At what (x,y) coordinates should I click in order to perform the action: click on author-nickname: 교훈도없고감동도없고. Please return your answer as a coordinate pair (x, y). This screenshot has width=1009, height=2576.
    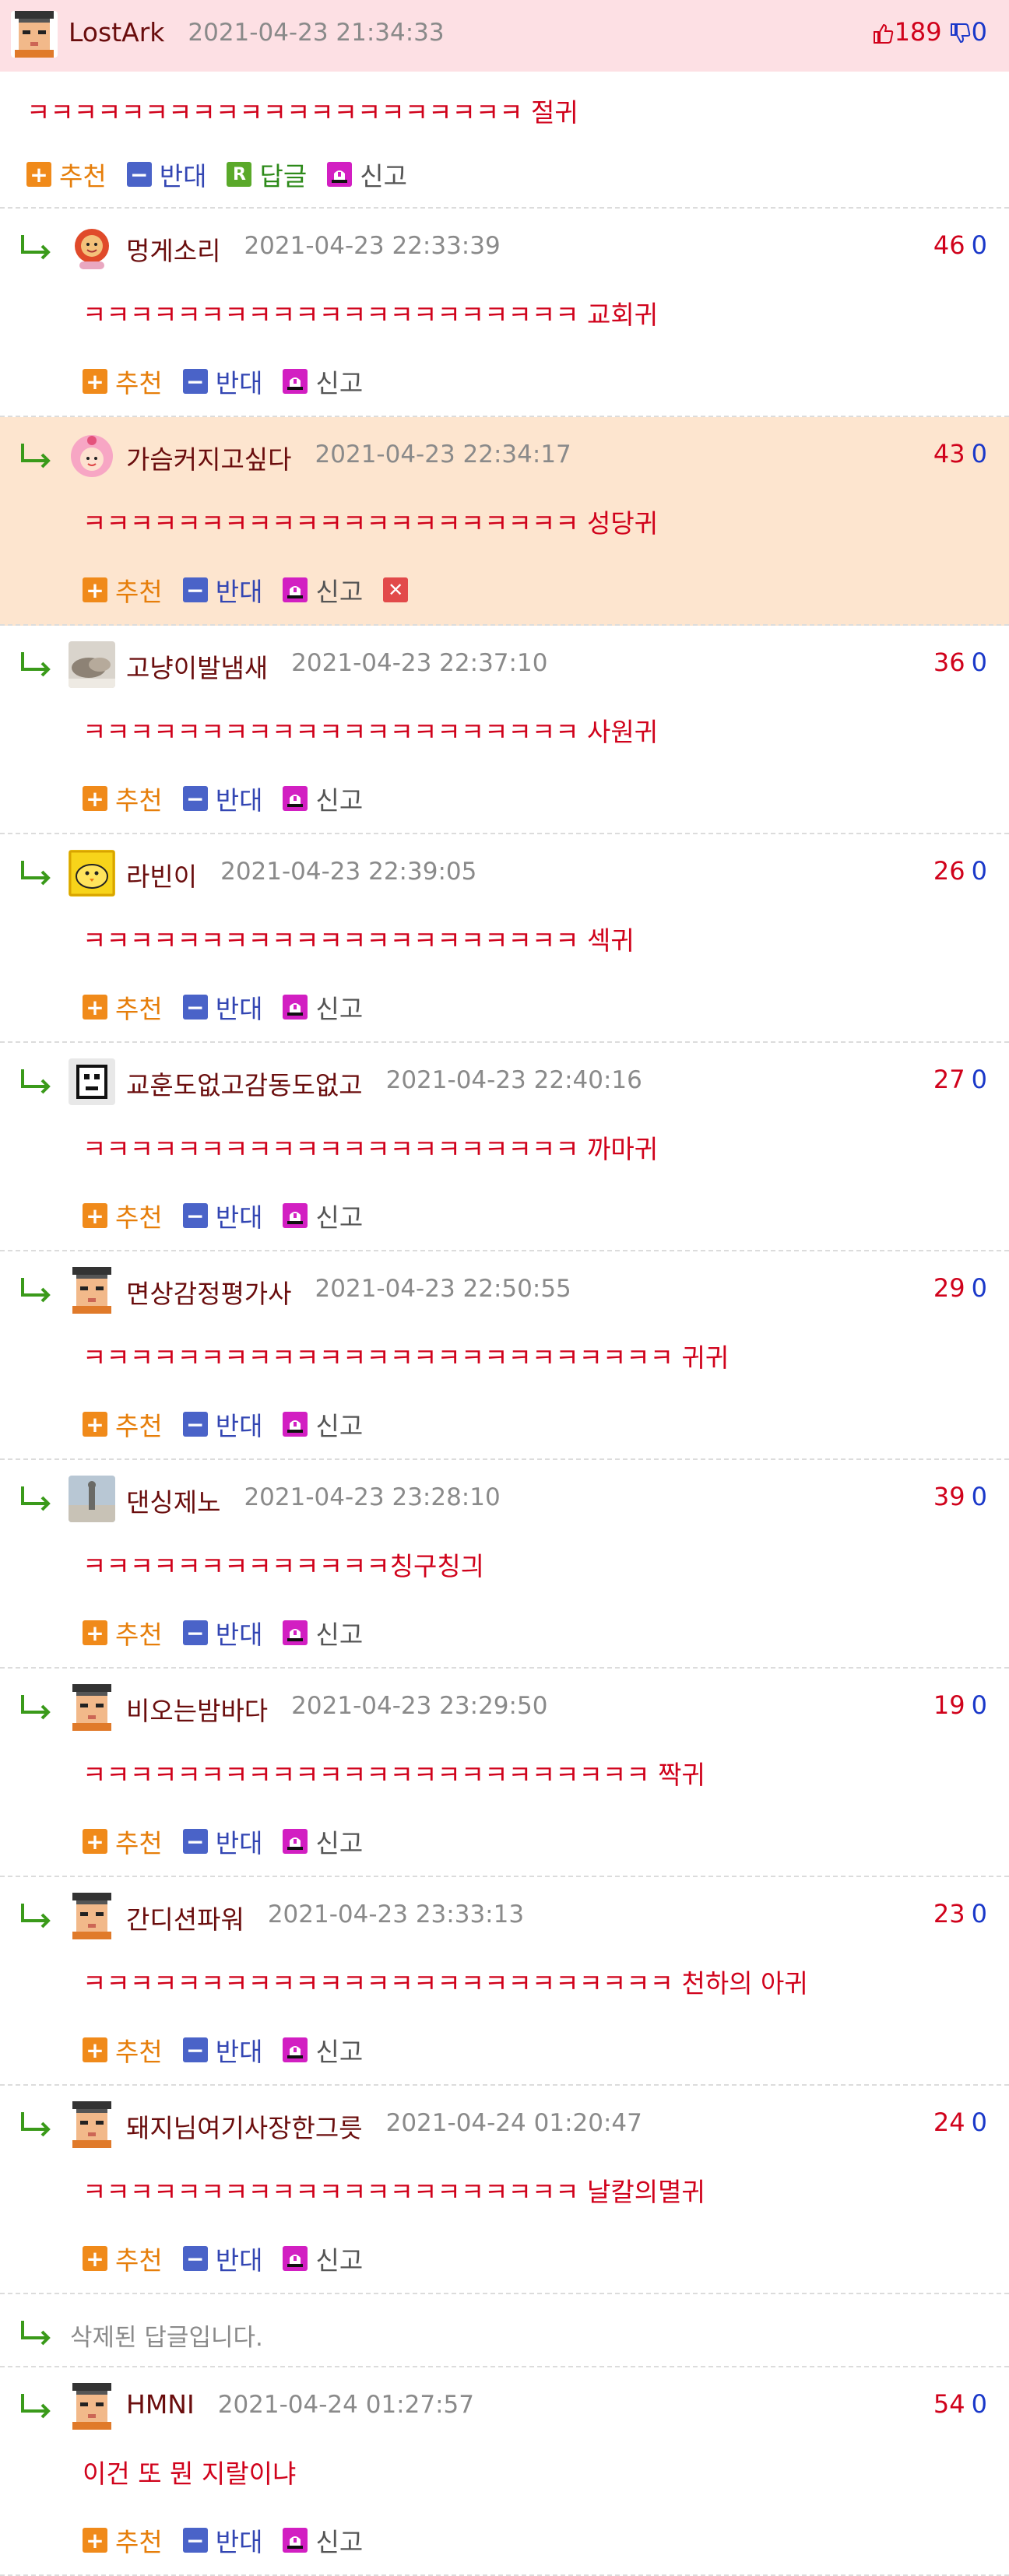
    Looking at the image, I should click on (244, 1083).